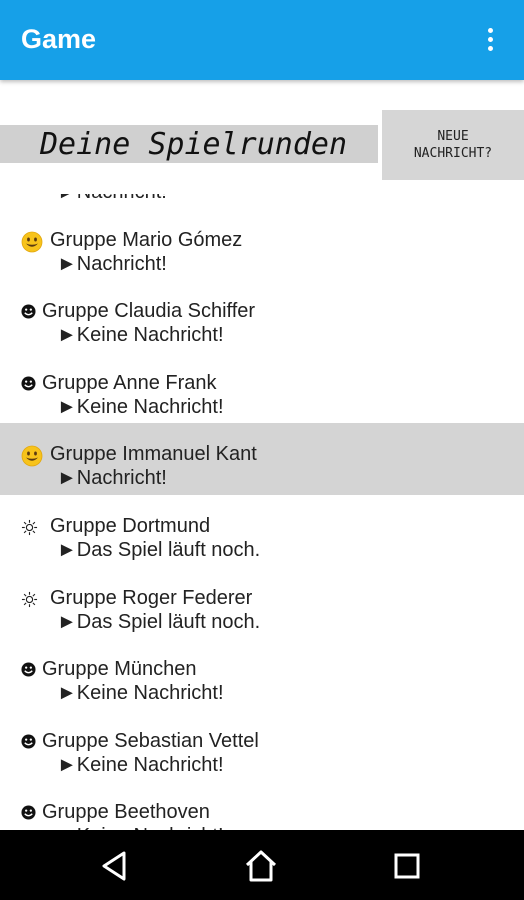 The image size is (524, 900). Describe the element at coordinates (262, 40) in the screenshot. I see `app-bar: Game` at that location.